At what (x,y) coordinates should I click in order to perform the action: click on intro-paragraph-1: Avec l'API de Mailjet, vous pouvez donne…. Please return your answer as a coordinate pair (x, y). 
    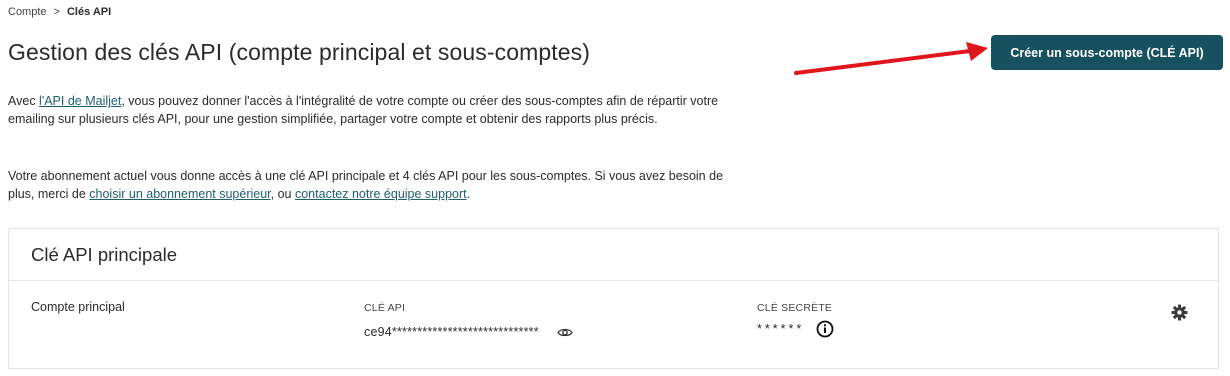
    Looking at the image, I should click on (375, 110).